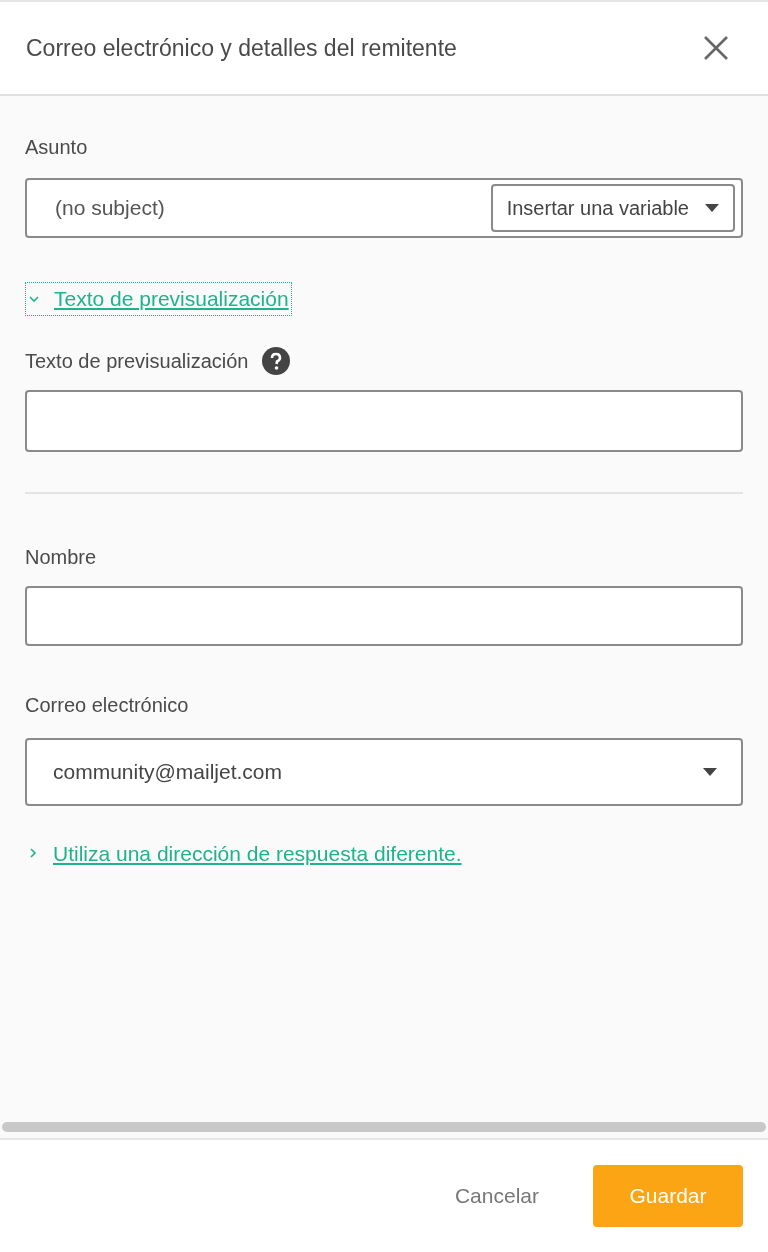  Describe the element at coordinates (384, 771) in the screenshot. I see `email-select: community@mailjet.com` at that location.